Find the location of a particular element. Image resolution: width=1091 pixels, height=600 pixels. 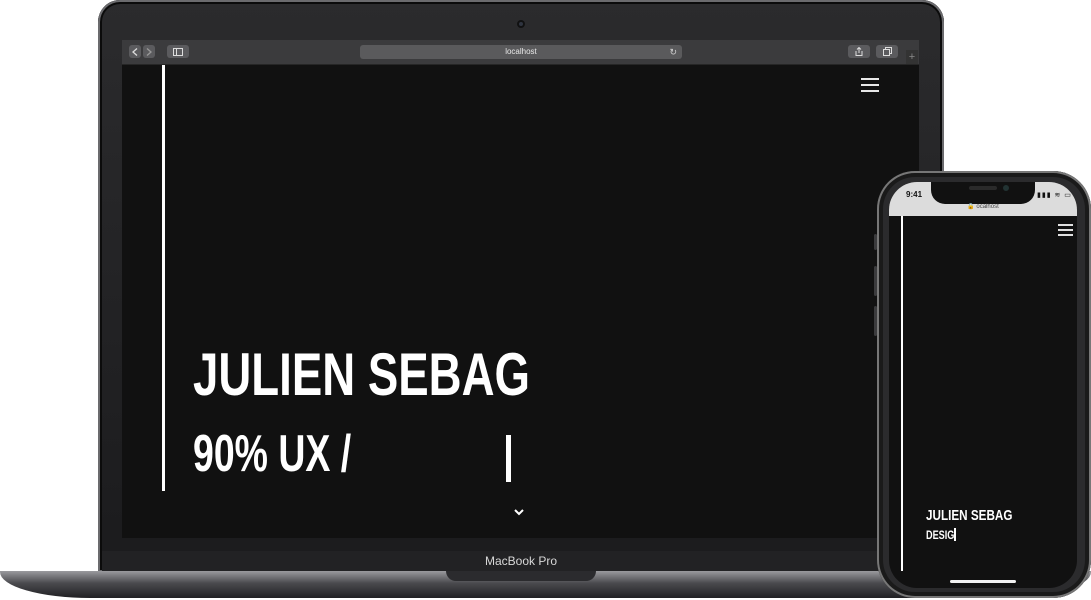

phone-time: 9:41 is located at coordinates (914, 194).